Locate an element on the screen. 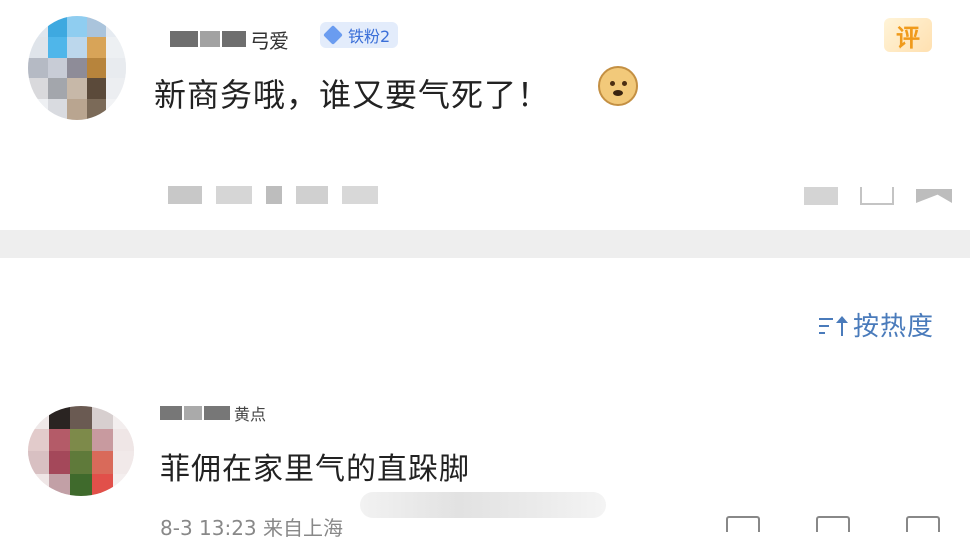  sort-icon is located at coordinates (833, 325).